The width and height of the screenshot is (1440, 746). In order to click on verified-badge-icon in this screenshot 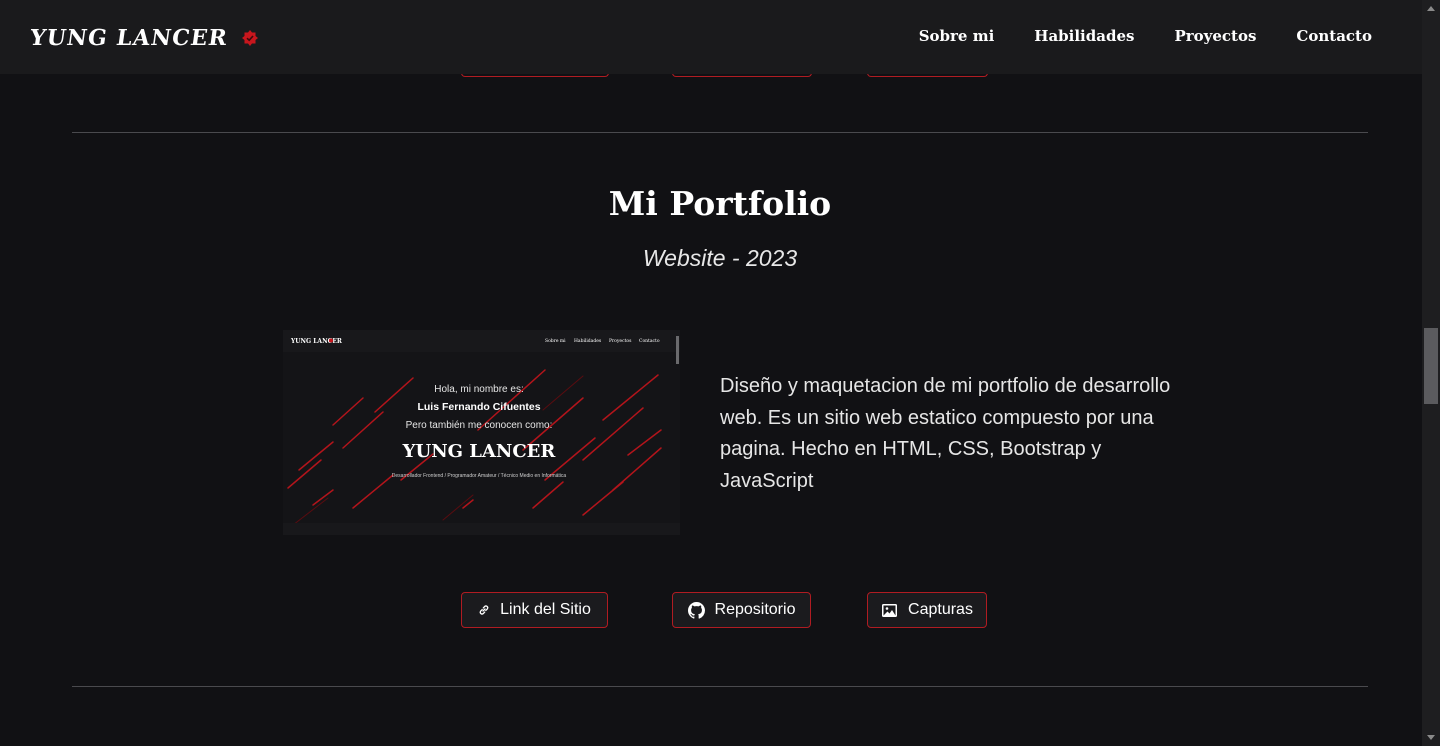, I will do `click(249, 38)`.